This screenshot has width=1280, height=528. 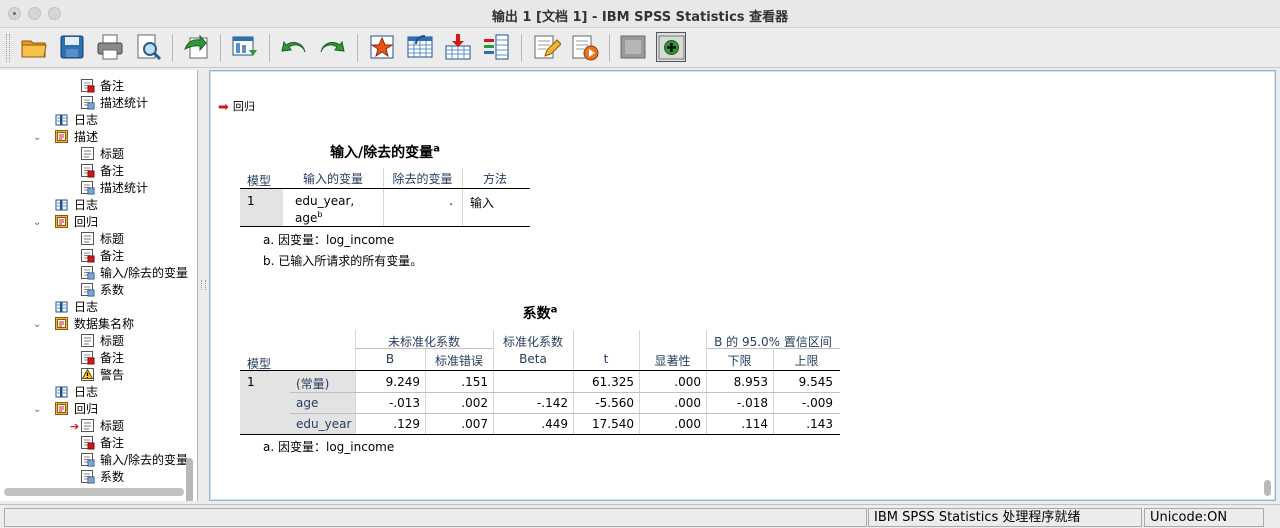 What do you see at coordinates (614, 403) in the screenshot?
I see `coef-cell-t: -5.560` at bounding box center [614, 403].